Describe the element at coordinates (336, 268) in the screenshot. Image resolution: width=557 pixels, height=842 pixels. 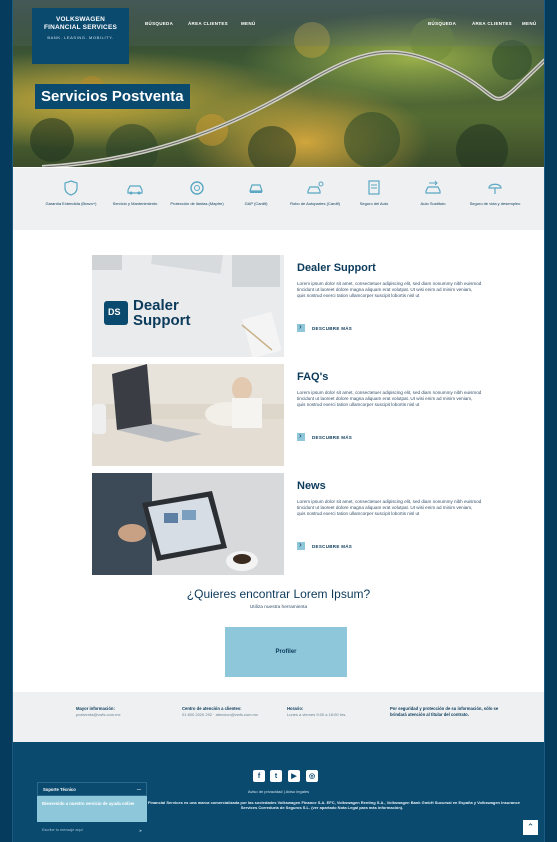
I see `card-title-dealer-support: Dealer Support` at that location.